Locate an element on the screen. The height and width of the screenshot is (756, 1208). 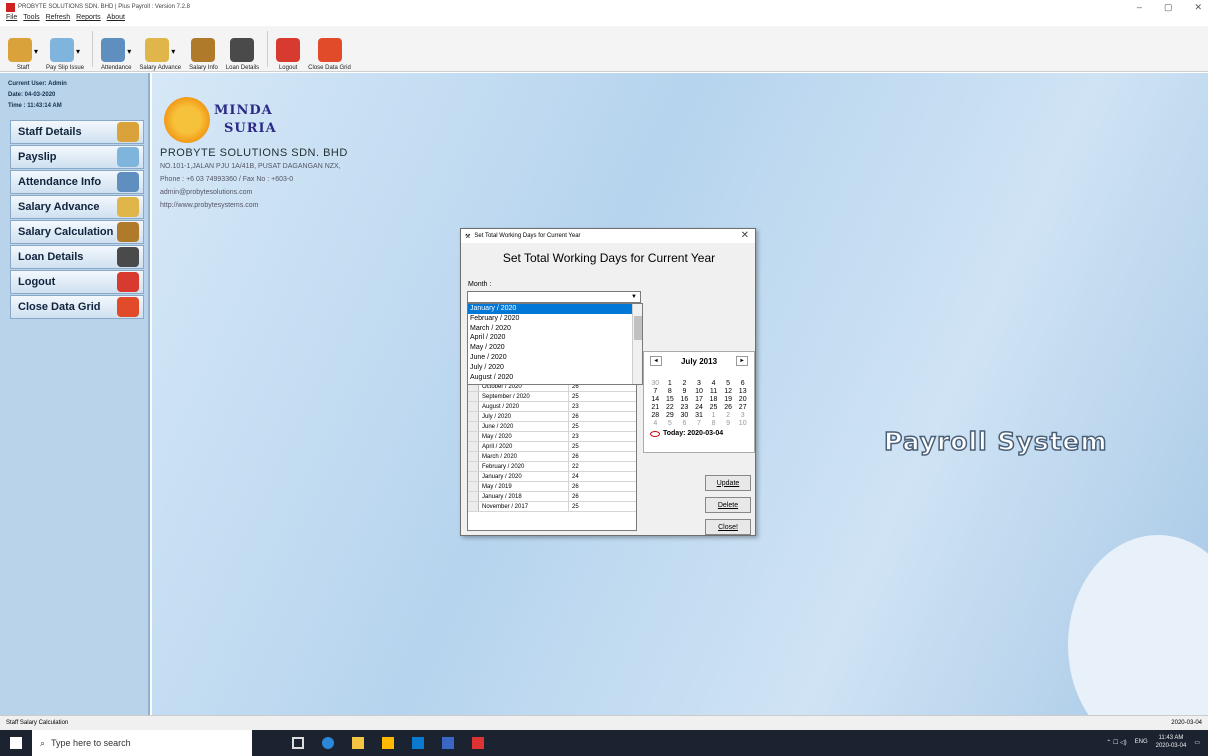
toolbar-button-logout: Logout is located at coordinates (288, 50).